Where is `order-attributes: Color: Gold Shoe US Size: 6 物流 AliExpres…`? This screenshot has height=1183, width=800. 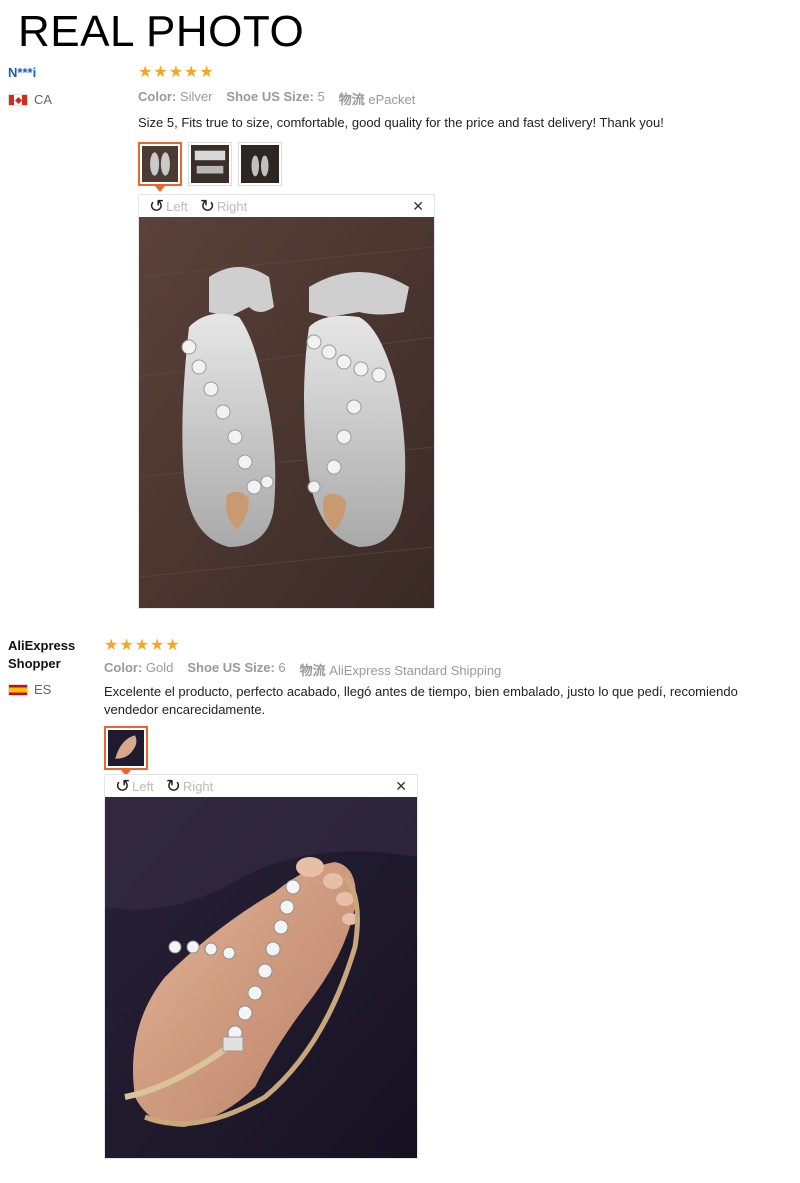 order-attributes: Color: Gold Shoe US Size: 6 物流 AliExpres… is located at coordinates (309, 669).